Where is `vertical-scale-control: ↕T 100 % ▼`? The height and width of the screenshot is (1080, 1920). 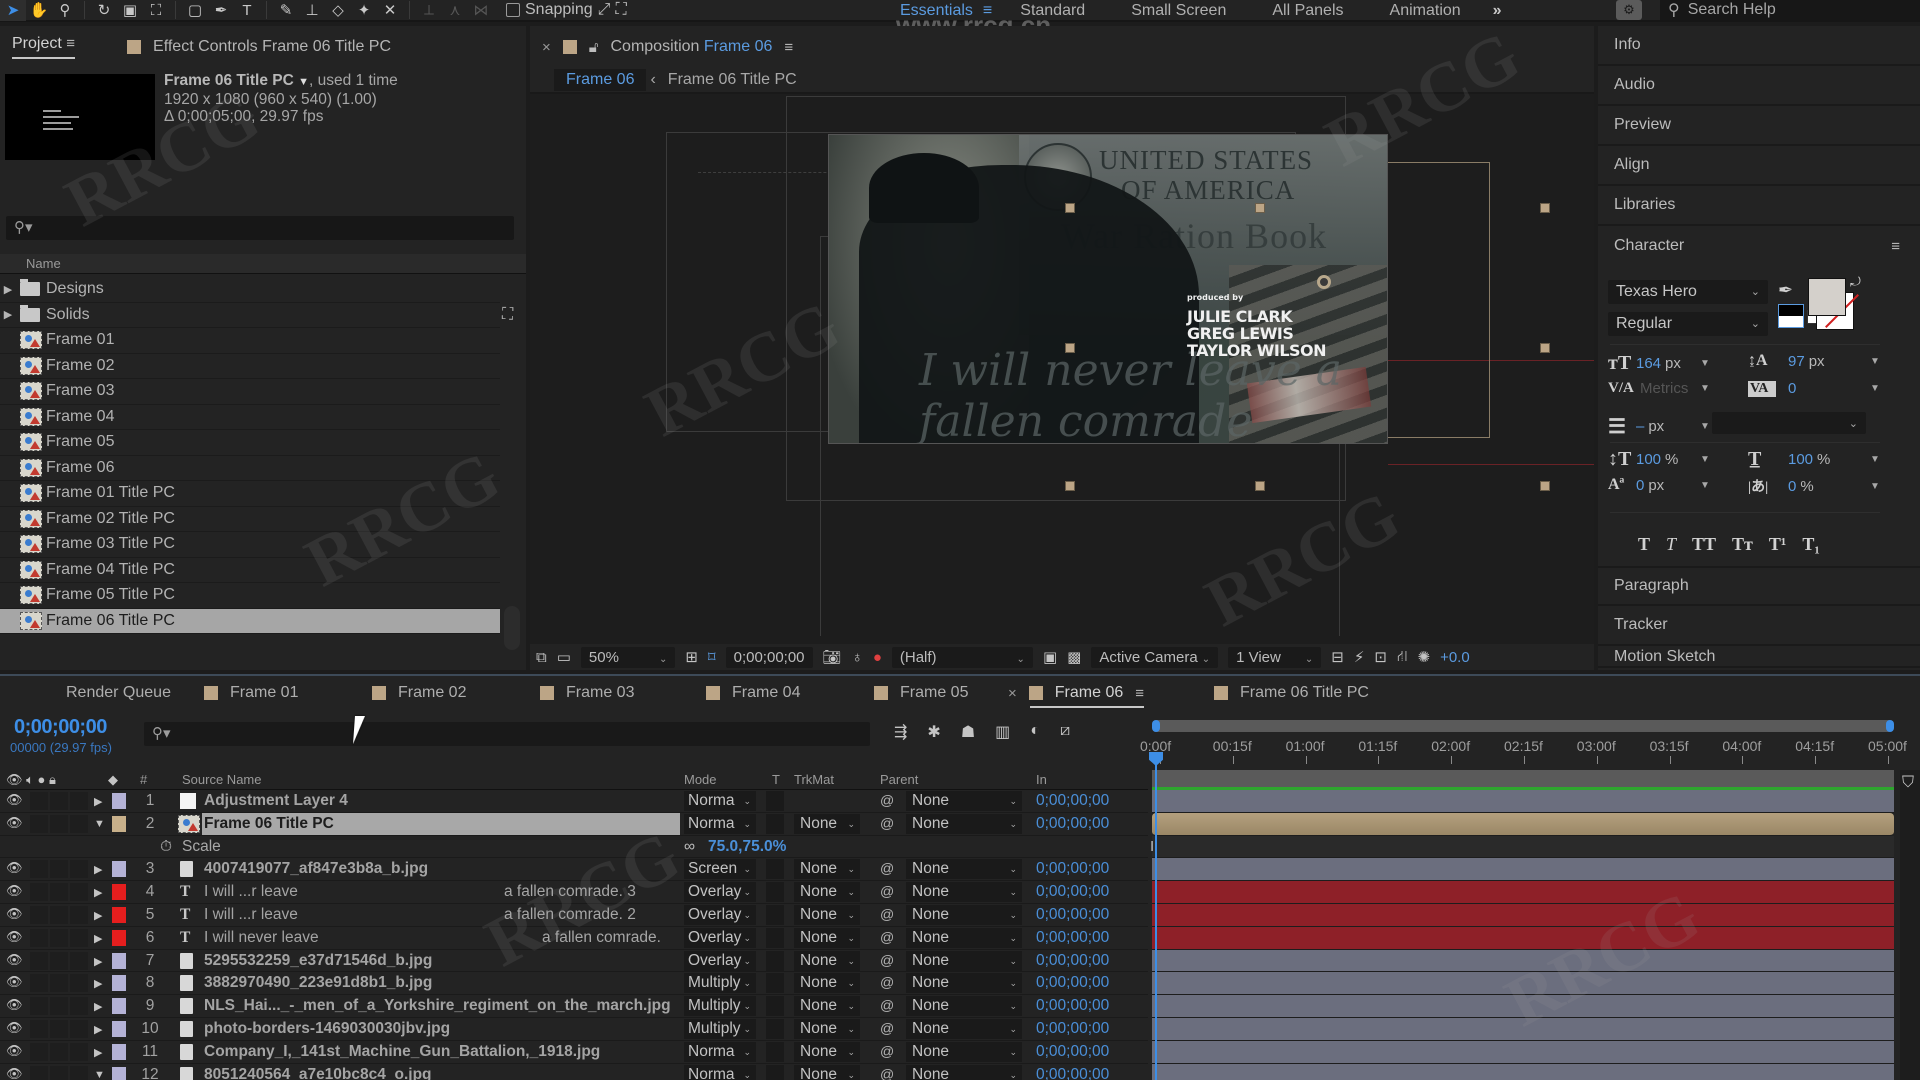
vertical-scale-control: ↕T 100 % ▼ is located at coordinates (1659, 459).